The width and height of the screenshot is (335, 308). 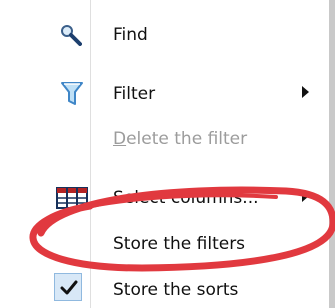 I want to click on columns-icon, so click(x=72, y=198).